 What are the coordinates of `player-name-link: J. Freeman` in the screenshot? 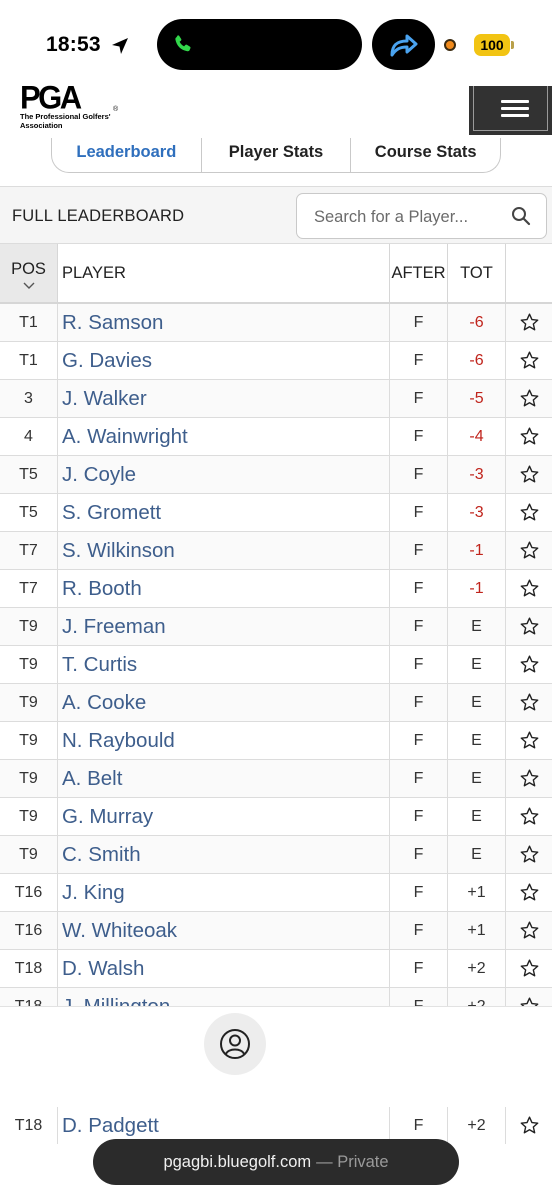 It's located at (224, 626).